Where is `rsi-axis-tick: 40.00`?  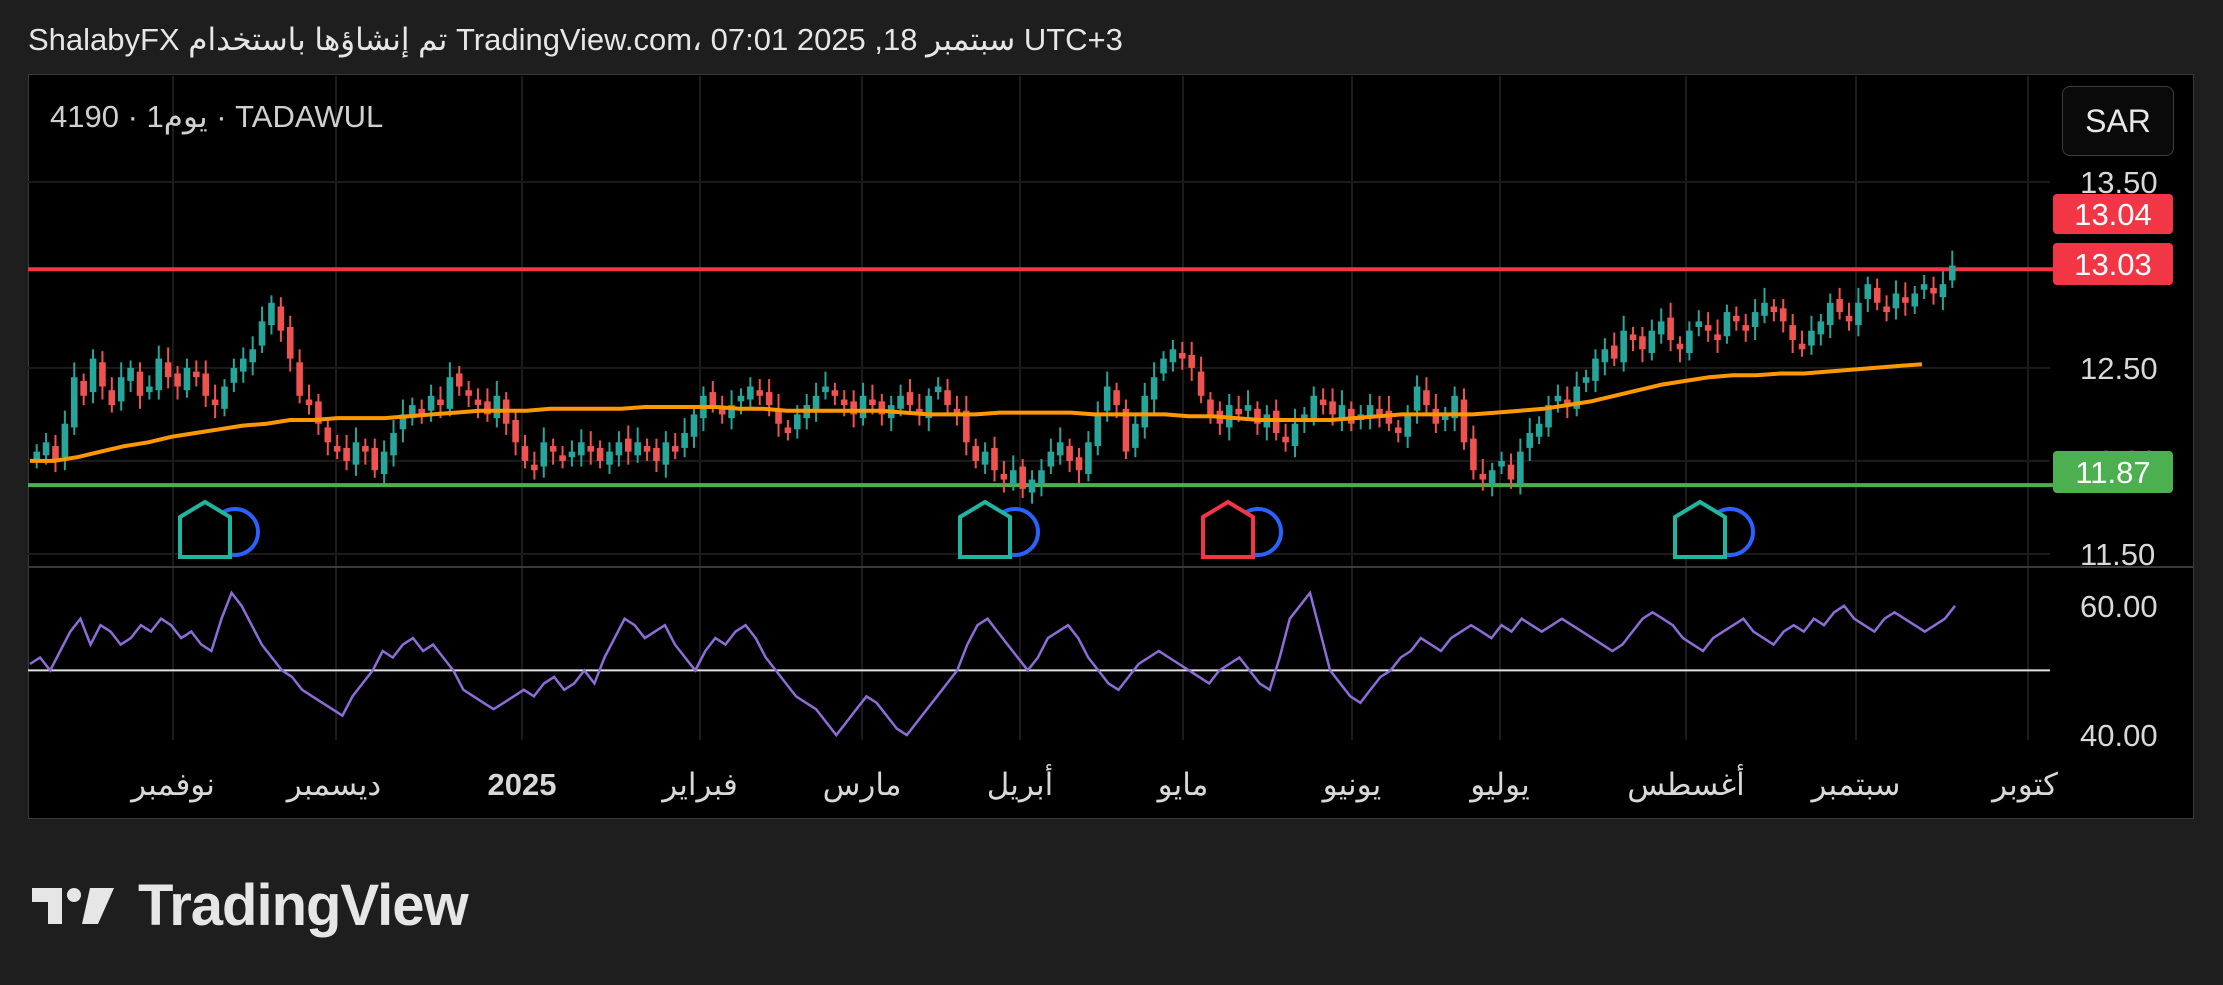
rsi-axis-tick: 40.00 is located at coordinates (2119, 735).